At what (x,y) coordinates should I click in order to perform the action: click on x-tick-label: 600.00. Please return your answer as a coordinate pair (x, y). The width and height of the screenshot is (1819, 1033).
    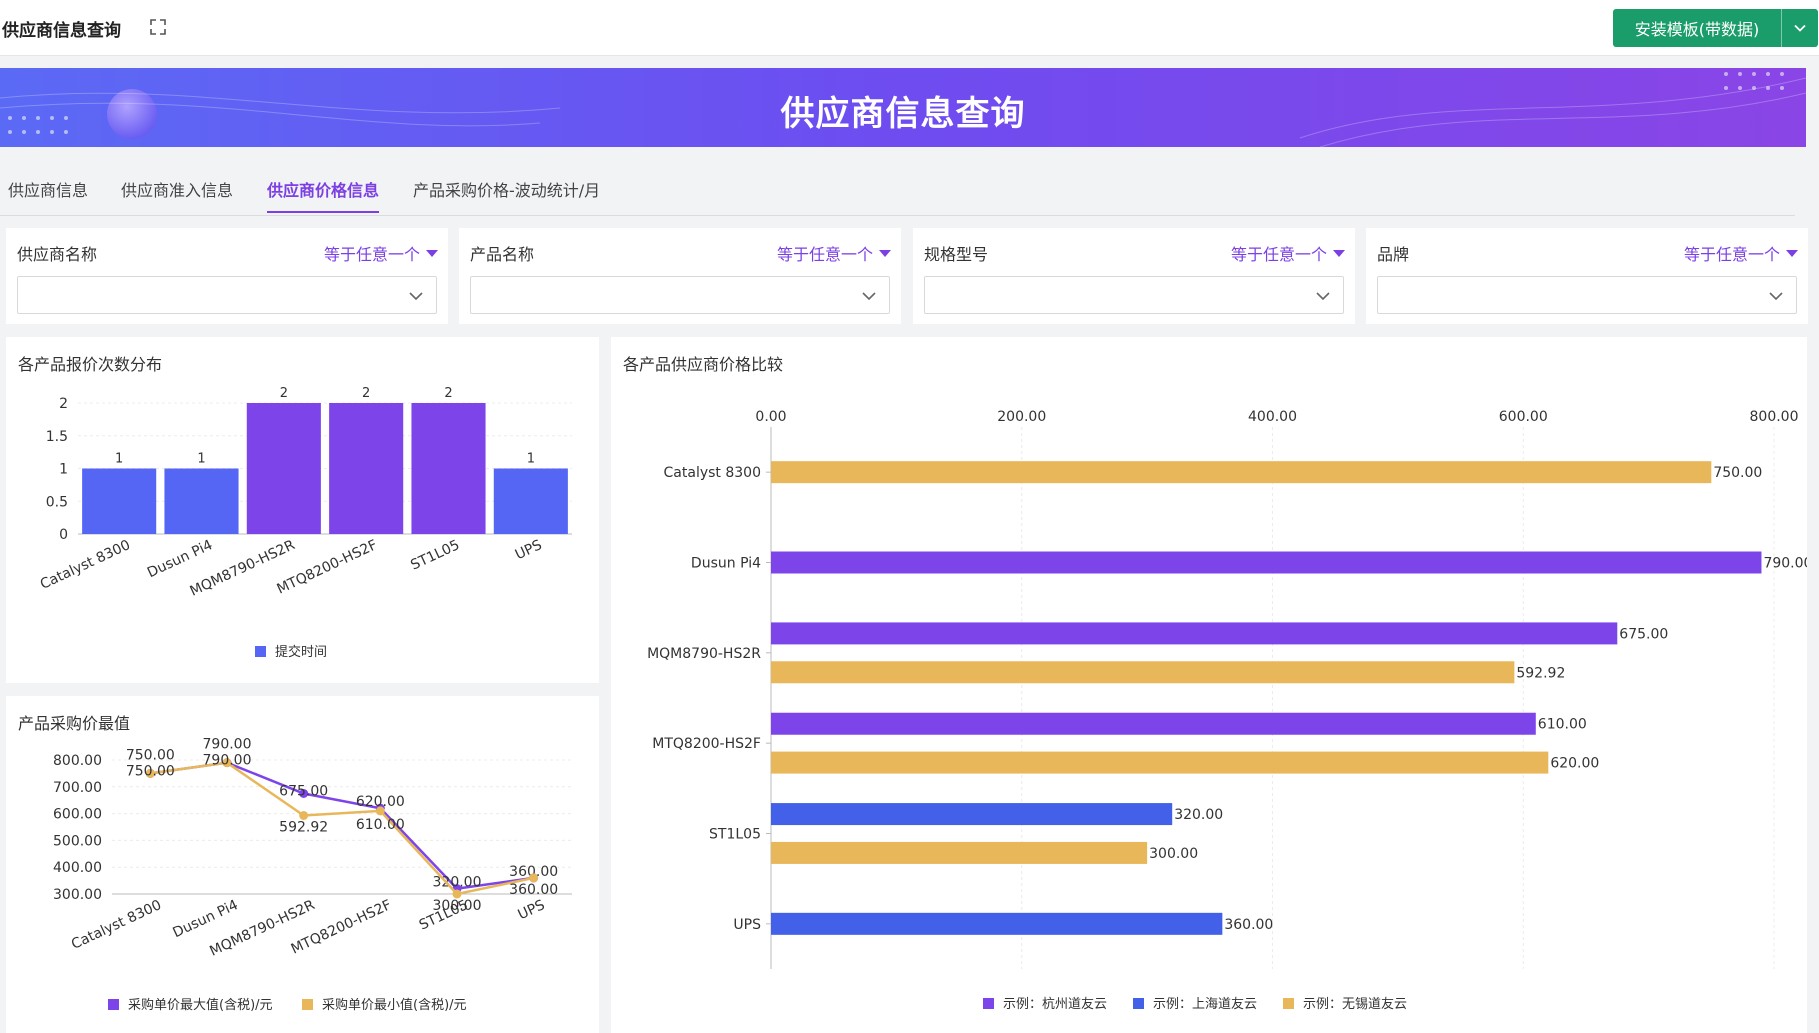
    Looking at the image, I should click on (1523, 417).